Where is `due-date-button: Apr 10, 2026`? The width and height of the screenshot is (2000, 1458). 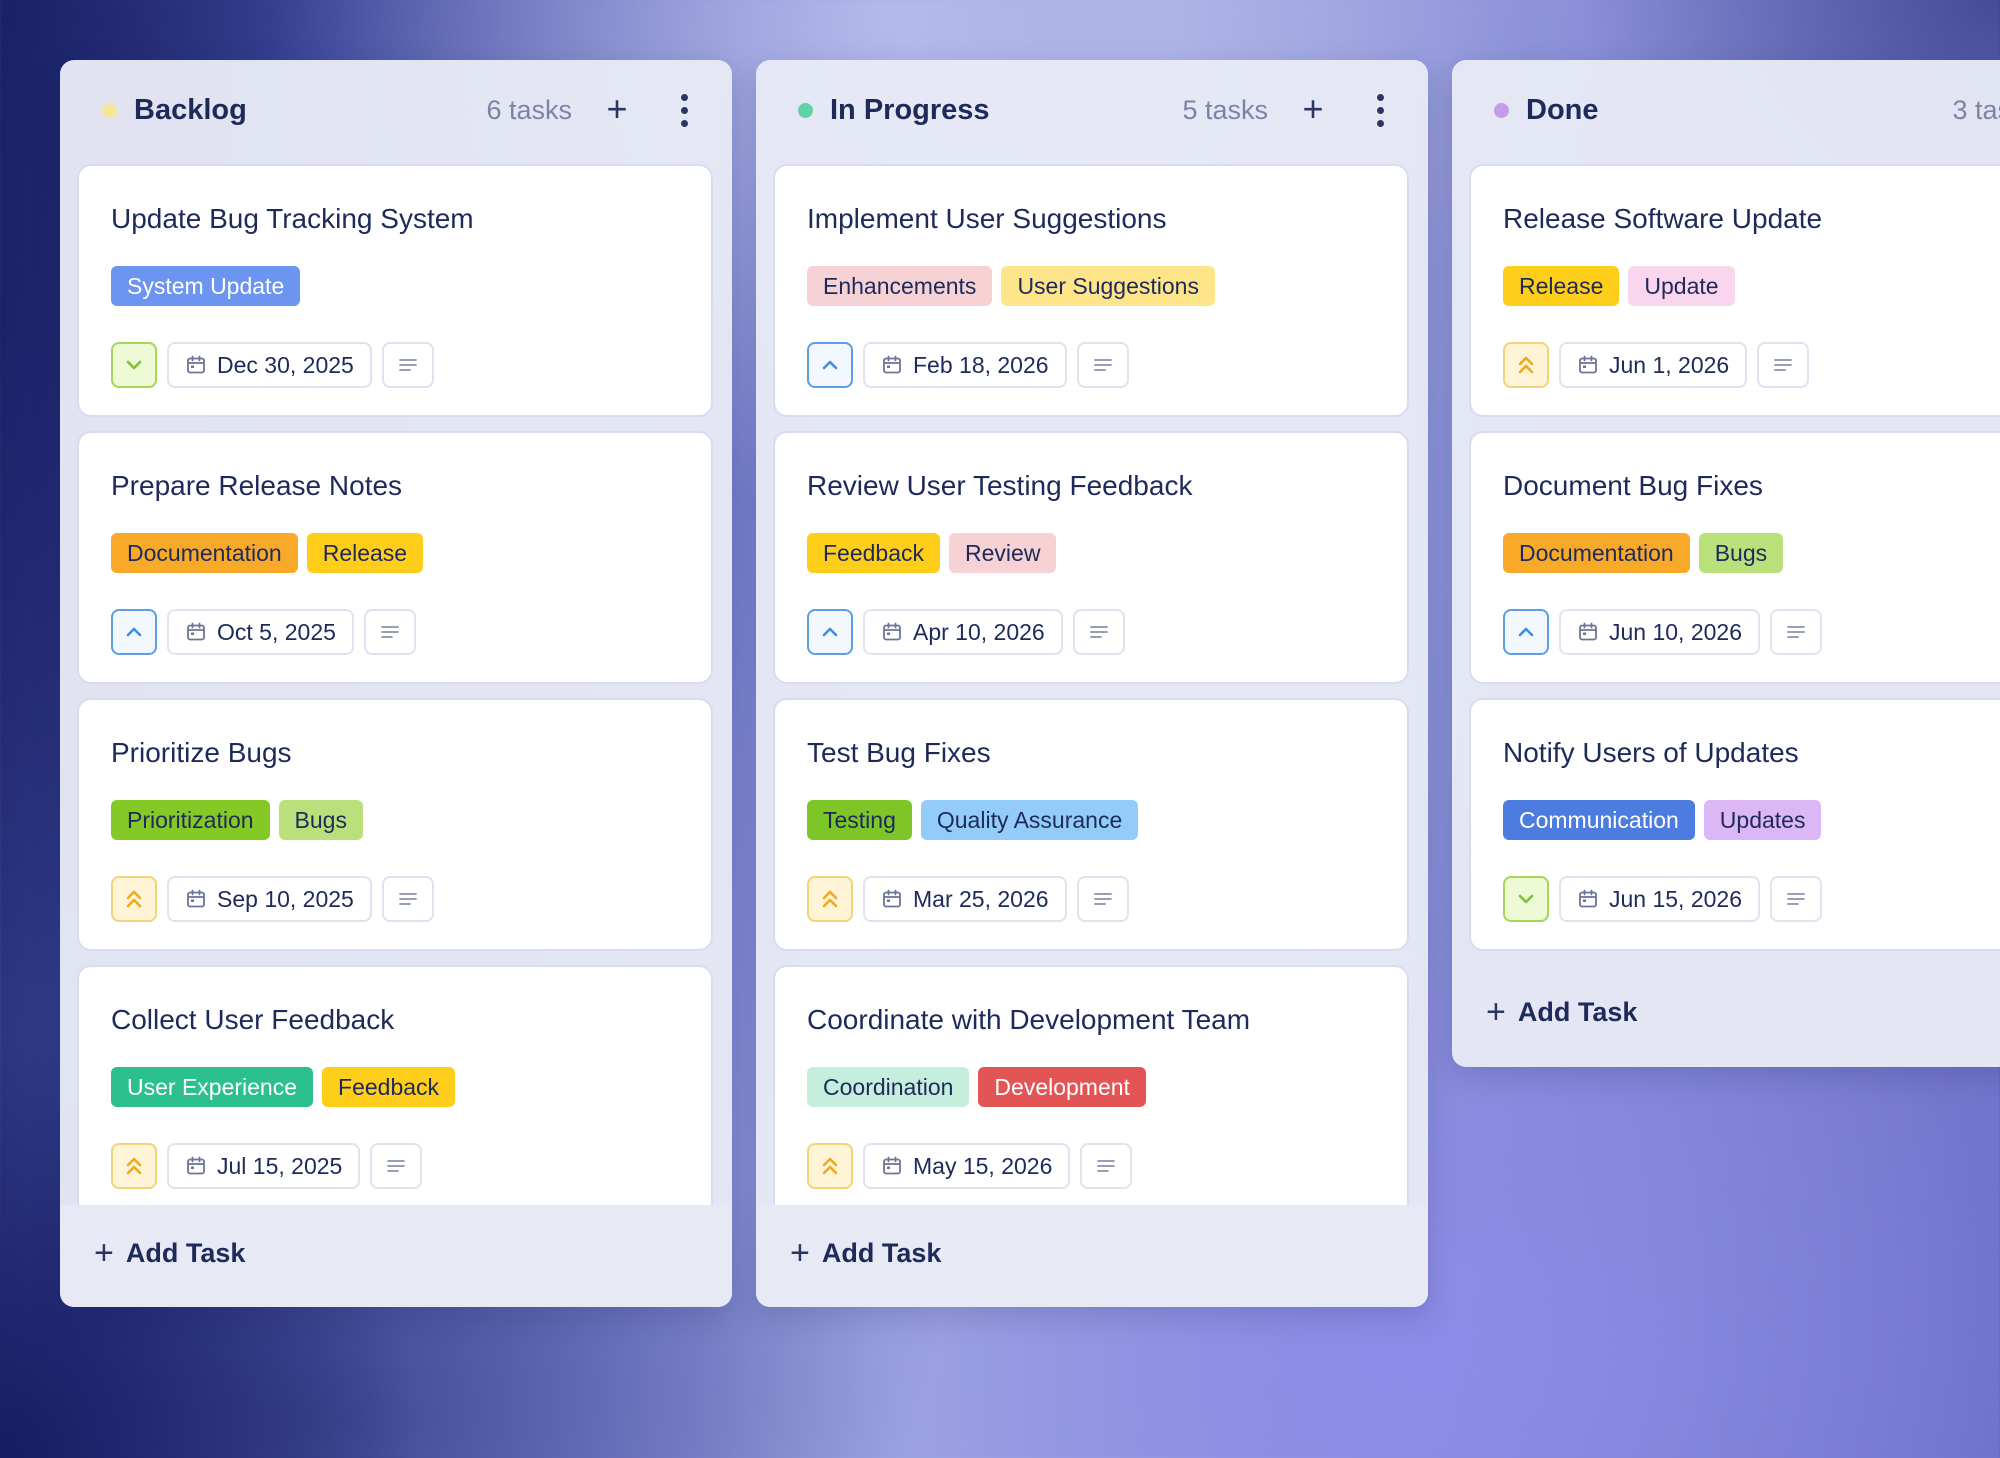
due-date-button: Apr 10, 2026 is located at coordinates (963, 632).